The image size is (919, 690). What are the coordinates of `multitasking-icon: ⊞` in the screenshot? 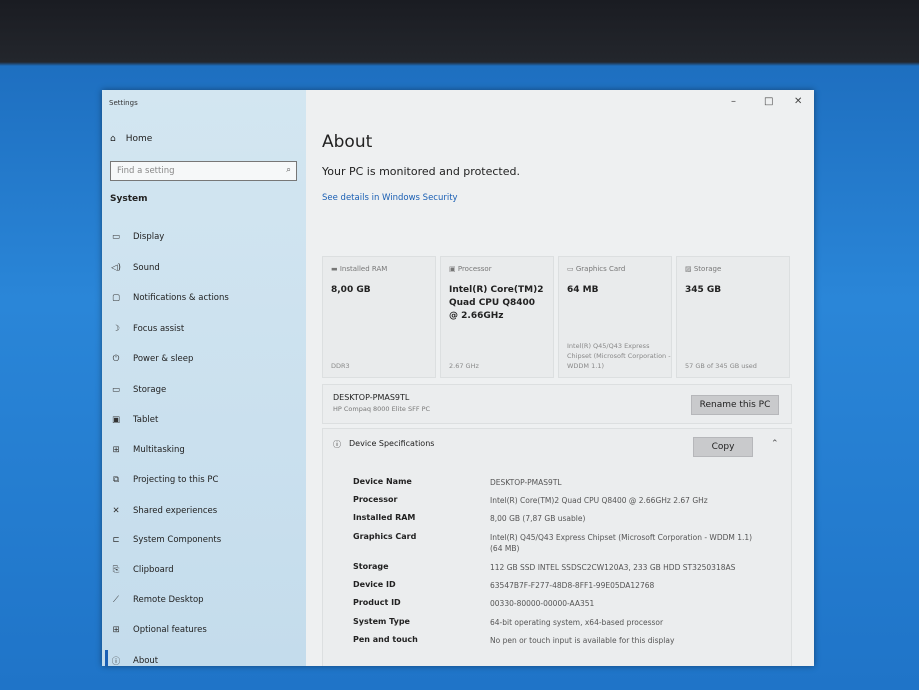 It's located at (116, 450).